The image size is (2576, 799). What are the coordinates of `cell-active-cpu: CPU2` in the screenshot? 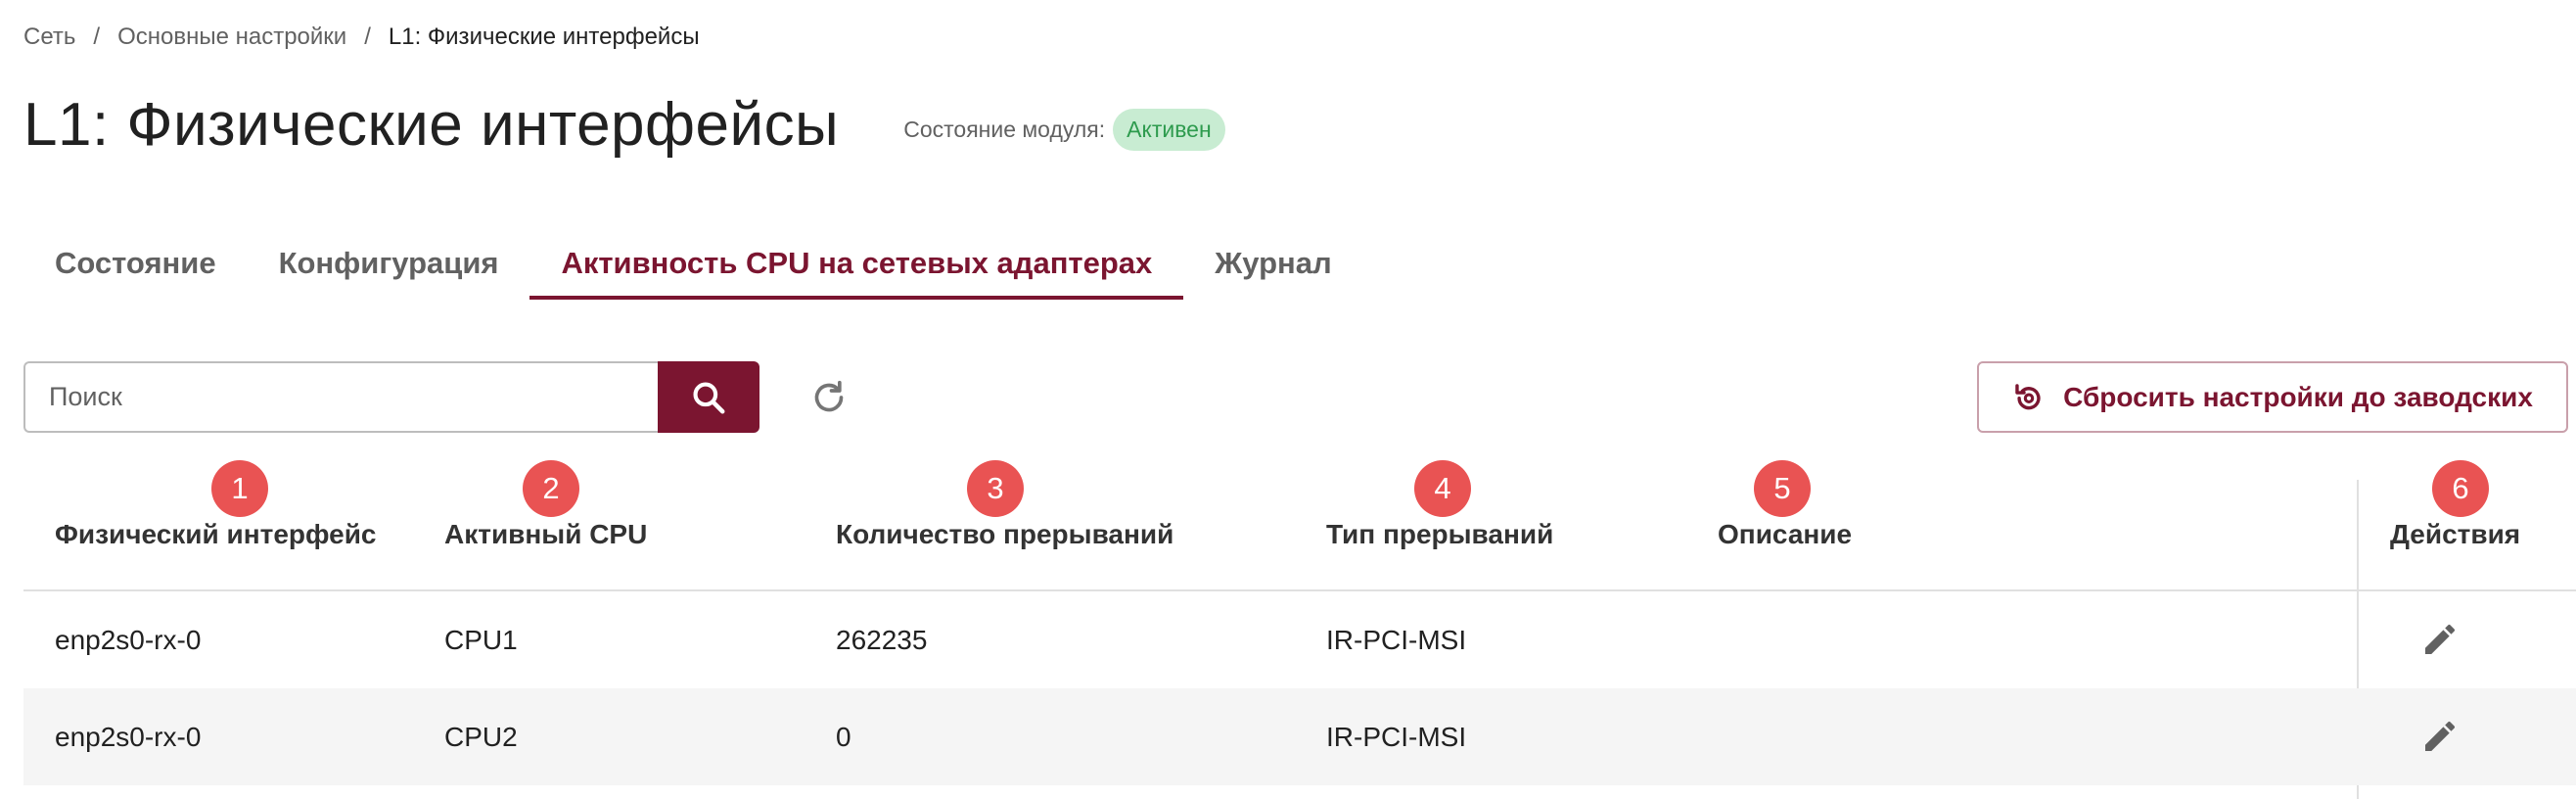 It's located at (481, 736).